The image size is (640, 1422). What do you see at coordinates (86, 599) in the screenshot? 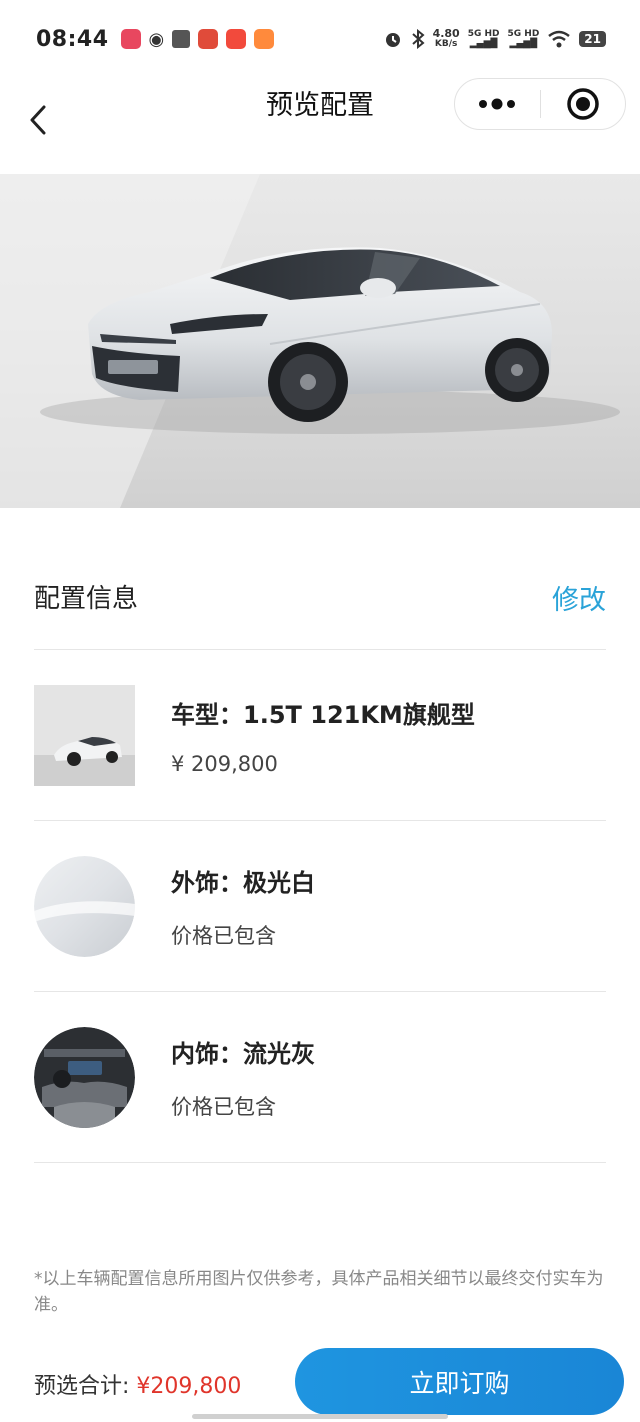
I see `config-title: 配置信息` at bounding box center [86, 599].